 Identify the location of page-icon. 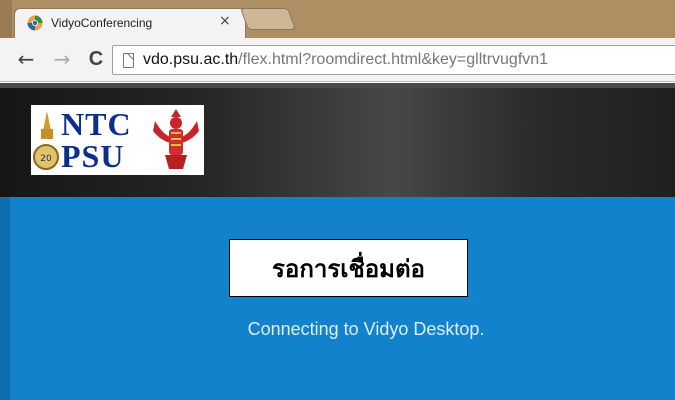
(128, 60).